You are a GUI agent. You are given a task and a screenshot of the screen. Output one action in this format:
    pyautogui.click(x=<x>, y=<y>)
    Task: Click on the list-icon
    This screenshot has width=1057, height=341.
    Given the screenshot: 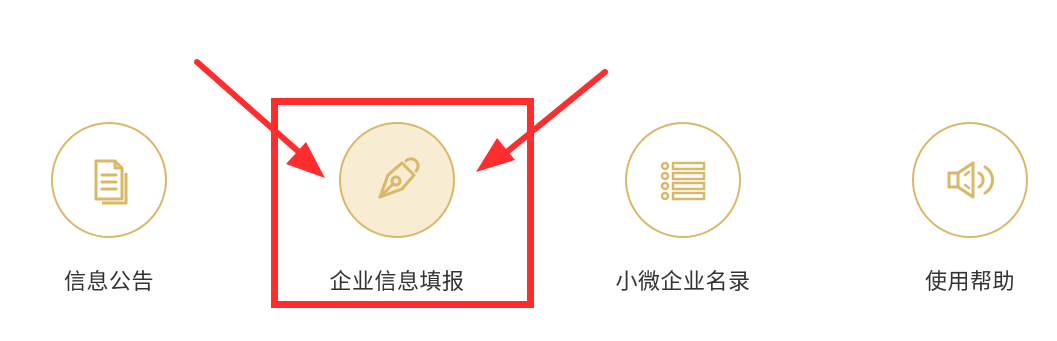 What is the action you would take?
    pyautogui.click(x=683, y=181)
    